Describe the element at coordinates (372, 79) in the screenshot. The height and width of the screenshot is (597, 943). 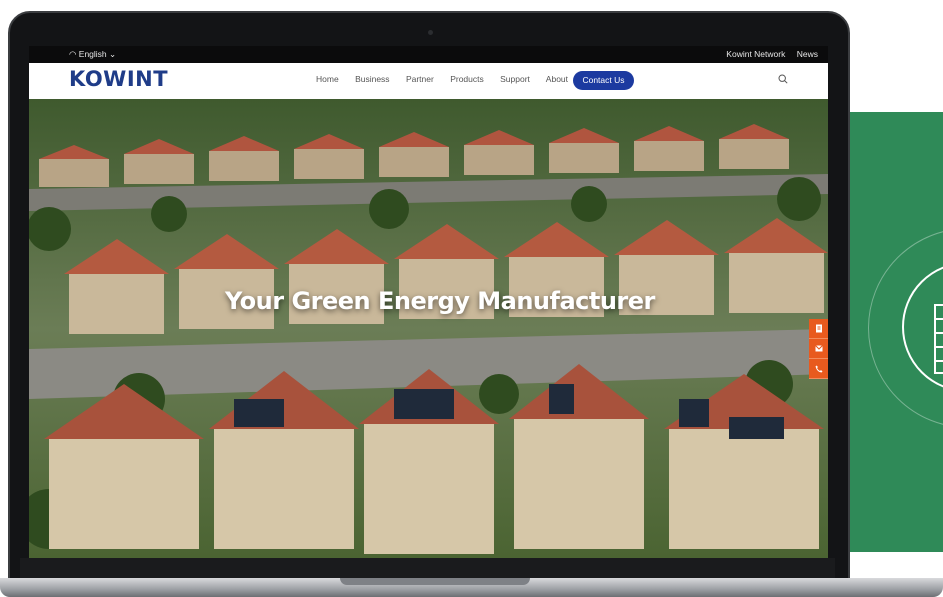
I see `nav-item-business: Business` at that location.